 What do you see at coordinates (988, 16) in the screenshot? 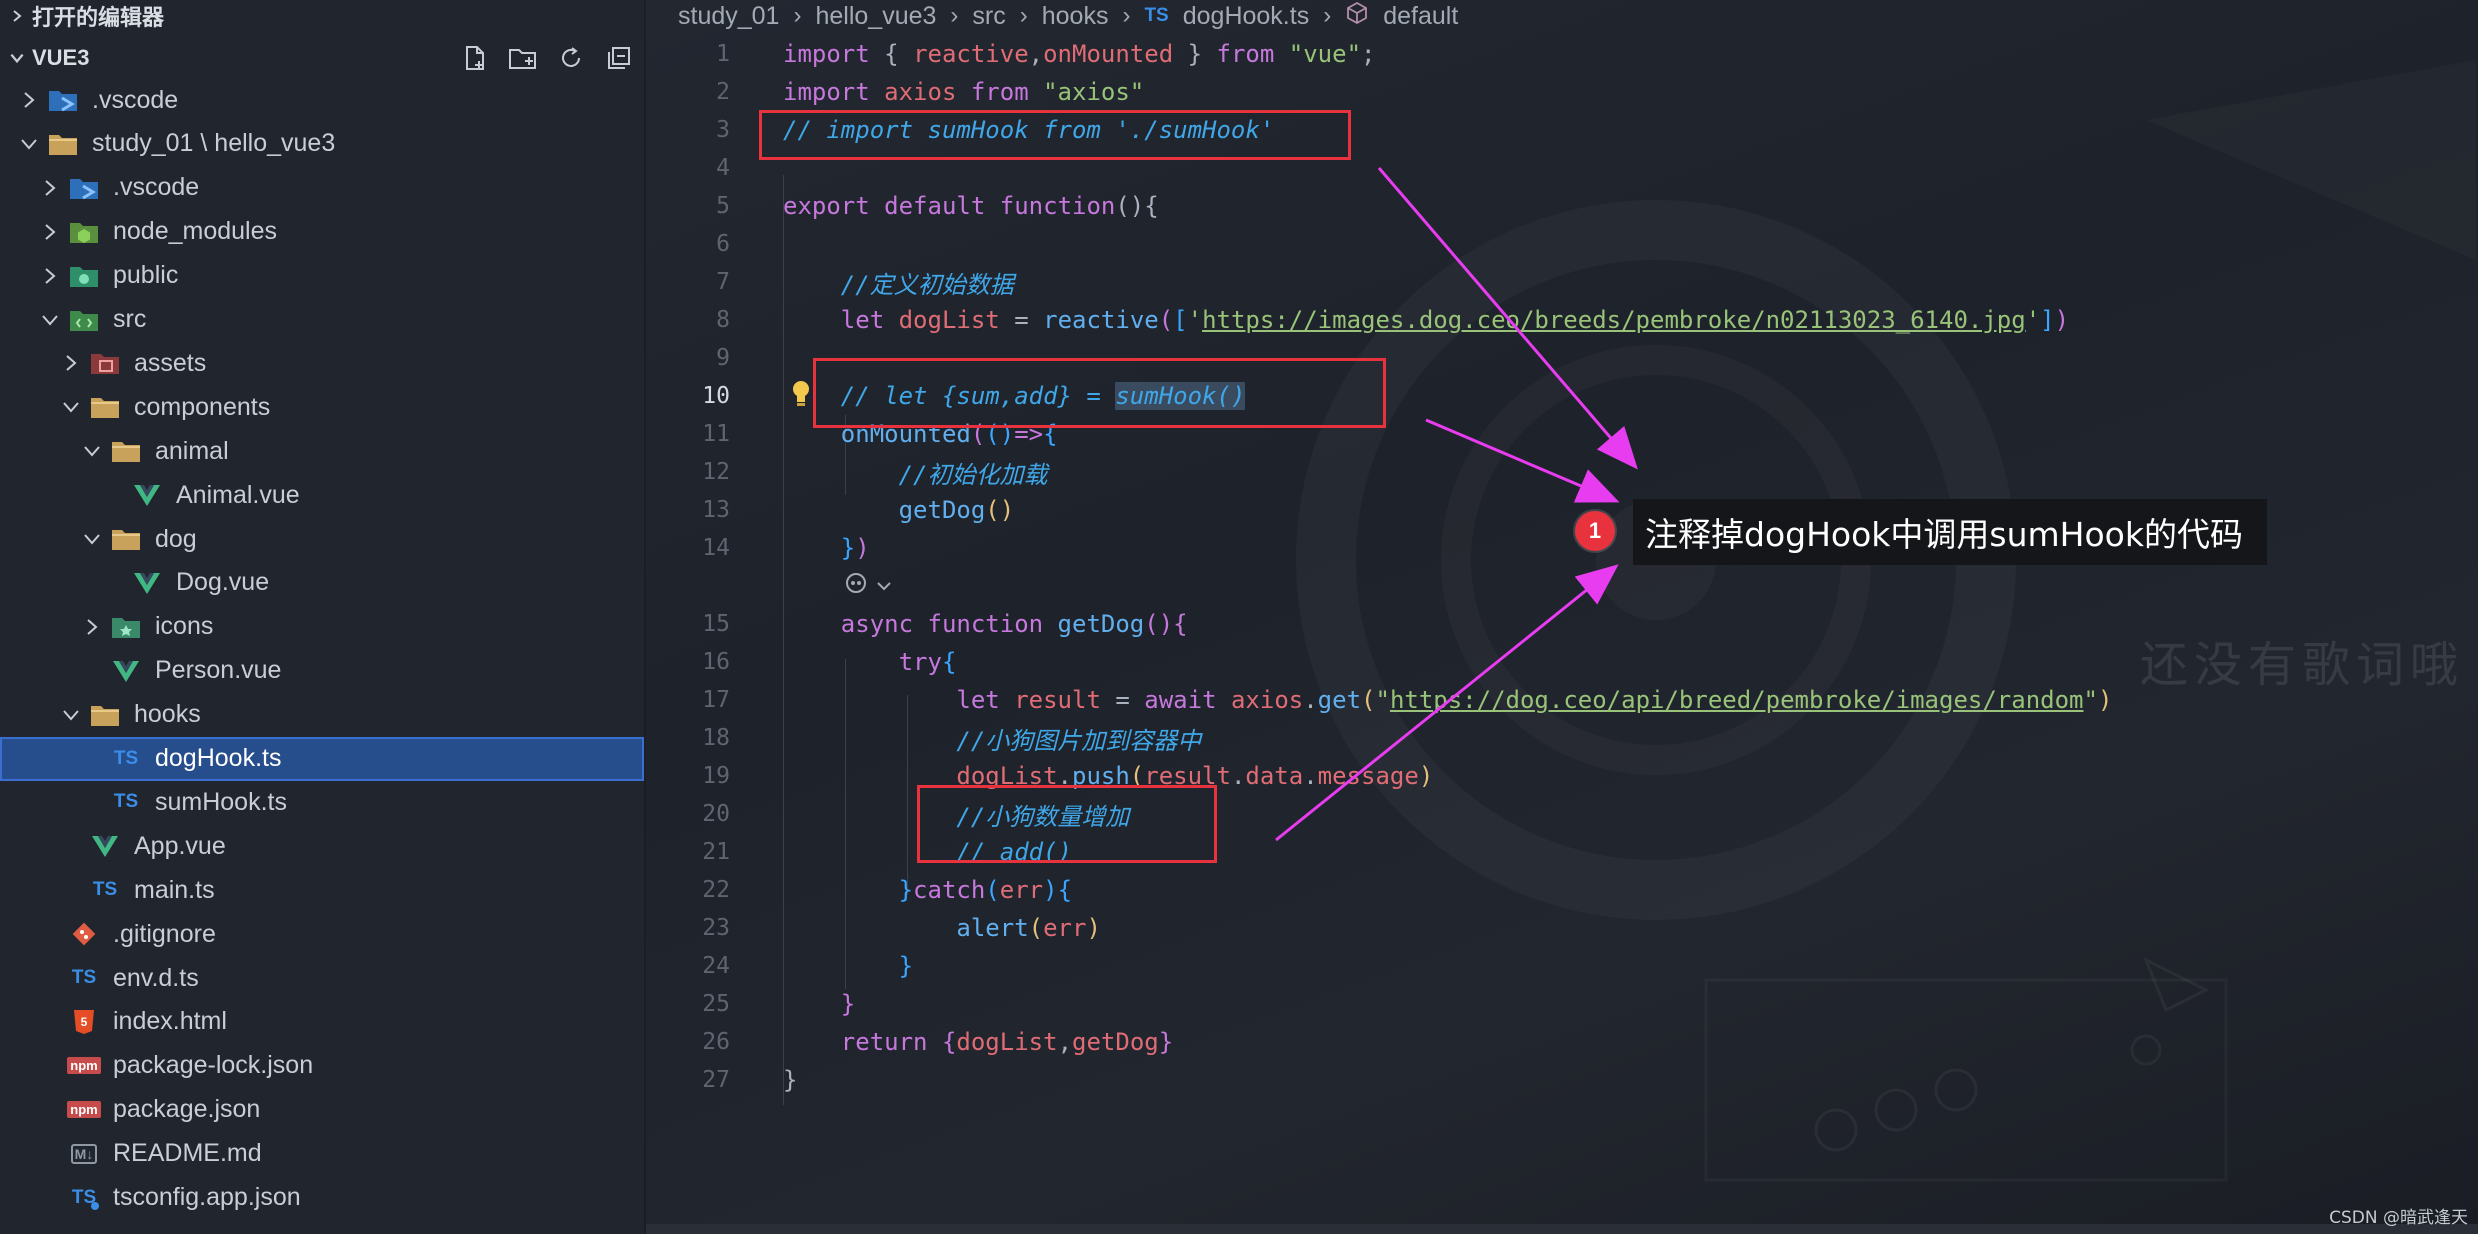
I see `breadcrumb-item: src` at bounding box center [988, 16].